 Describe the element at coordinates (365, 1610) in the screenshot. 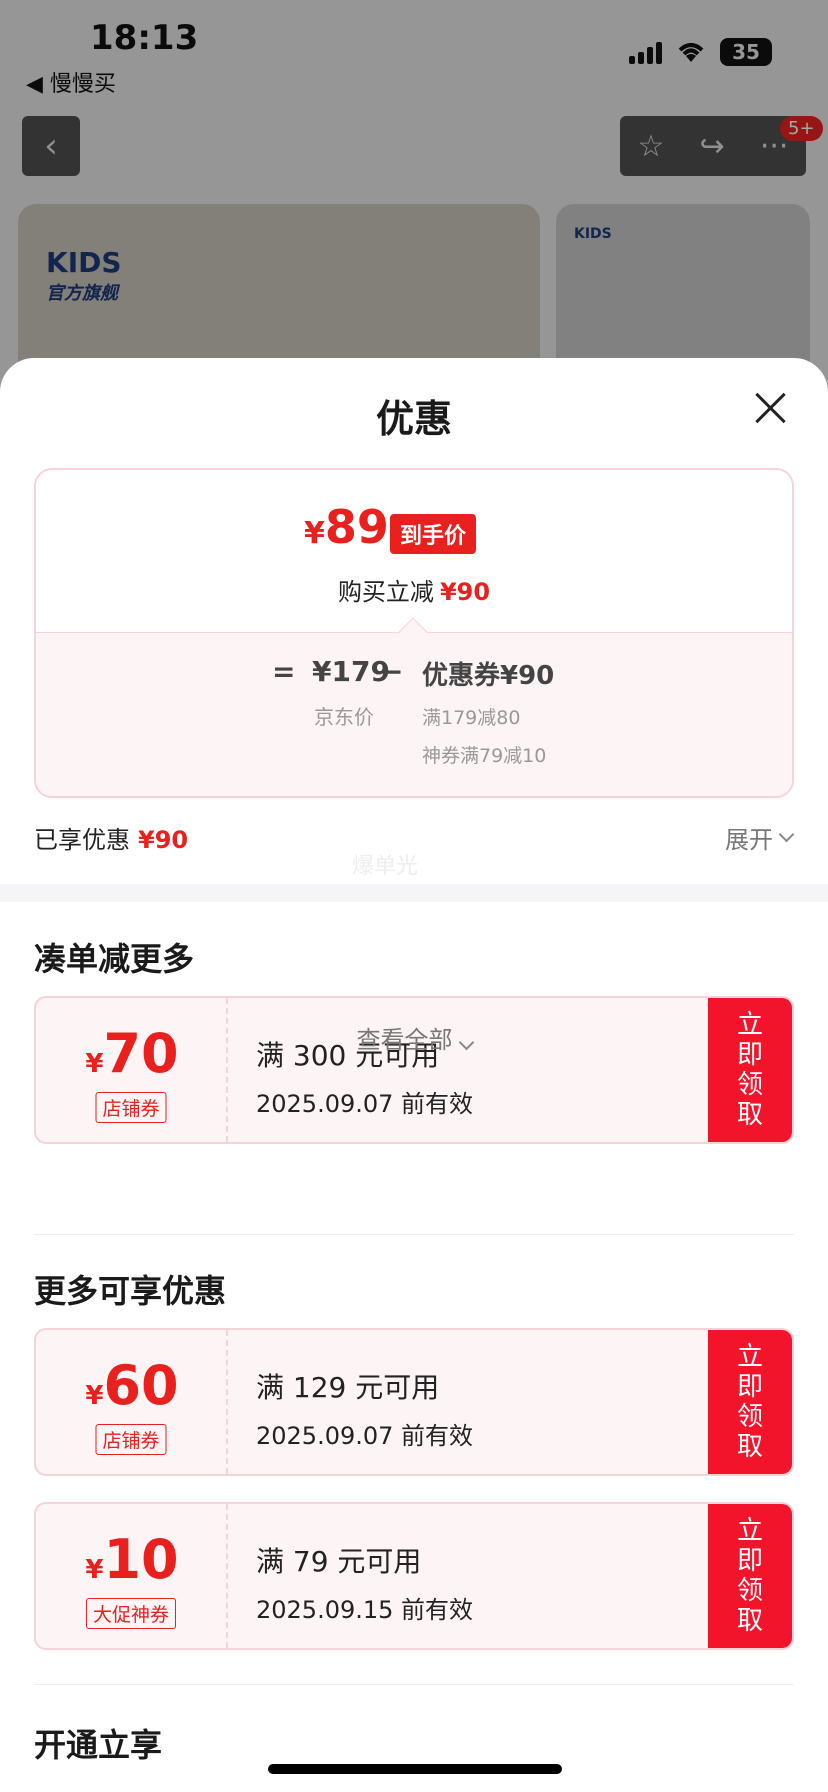

I see `coupon-expiry: 2025.09.15 前有效` at that location.